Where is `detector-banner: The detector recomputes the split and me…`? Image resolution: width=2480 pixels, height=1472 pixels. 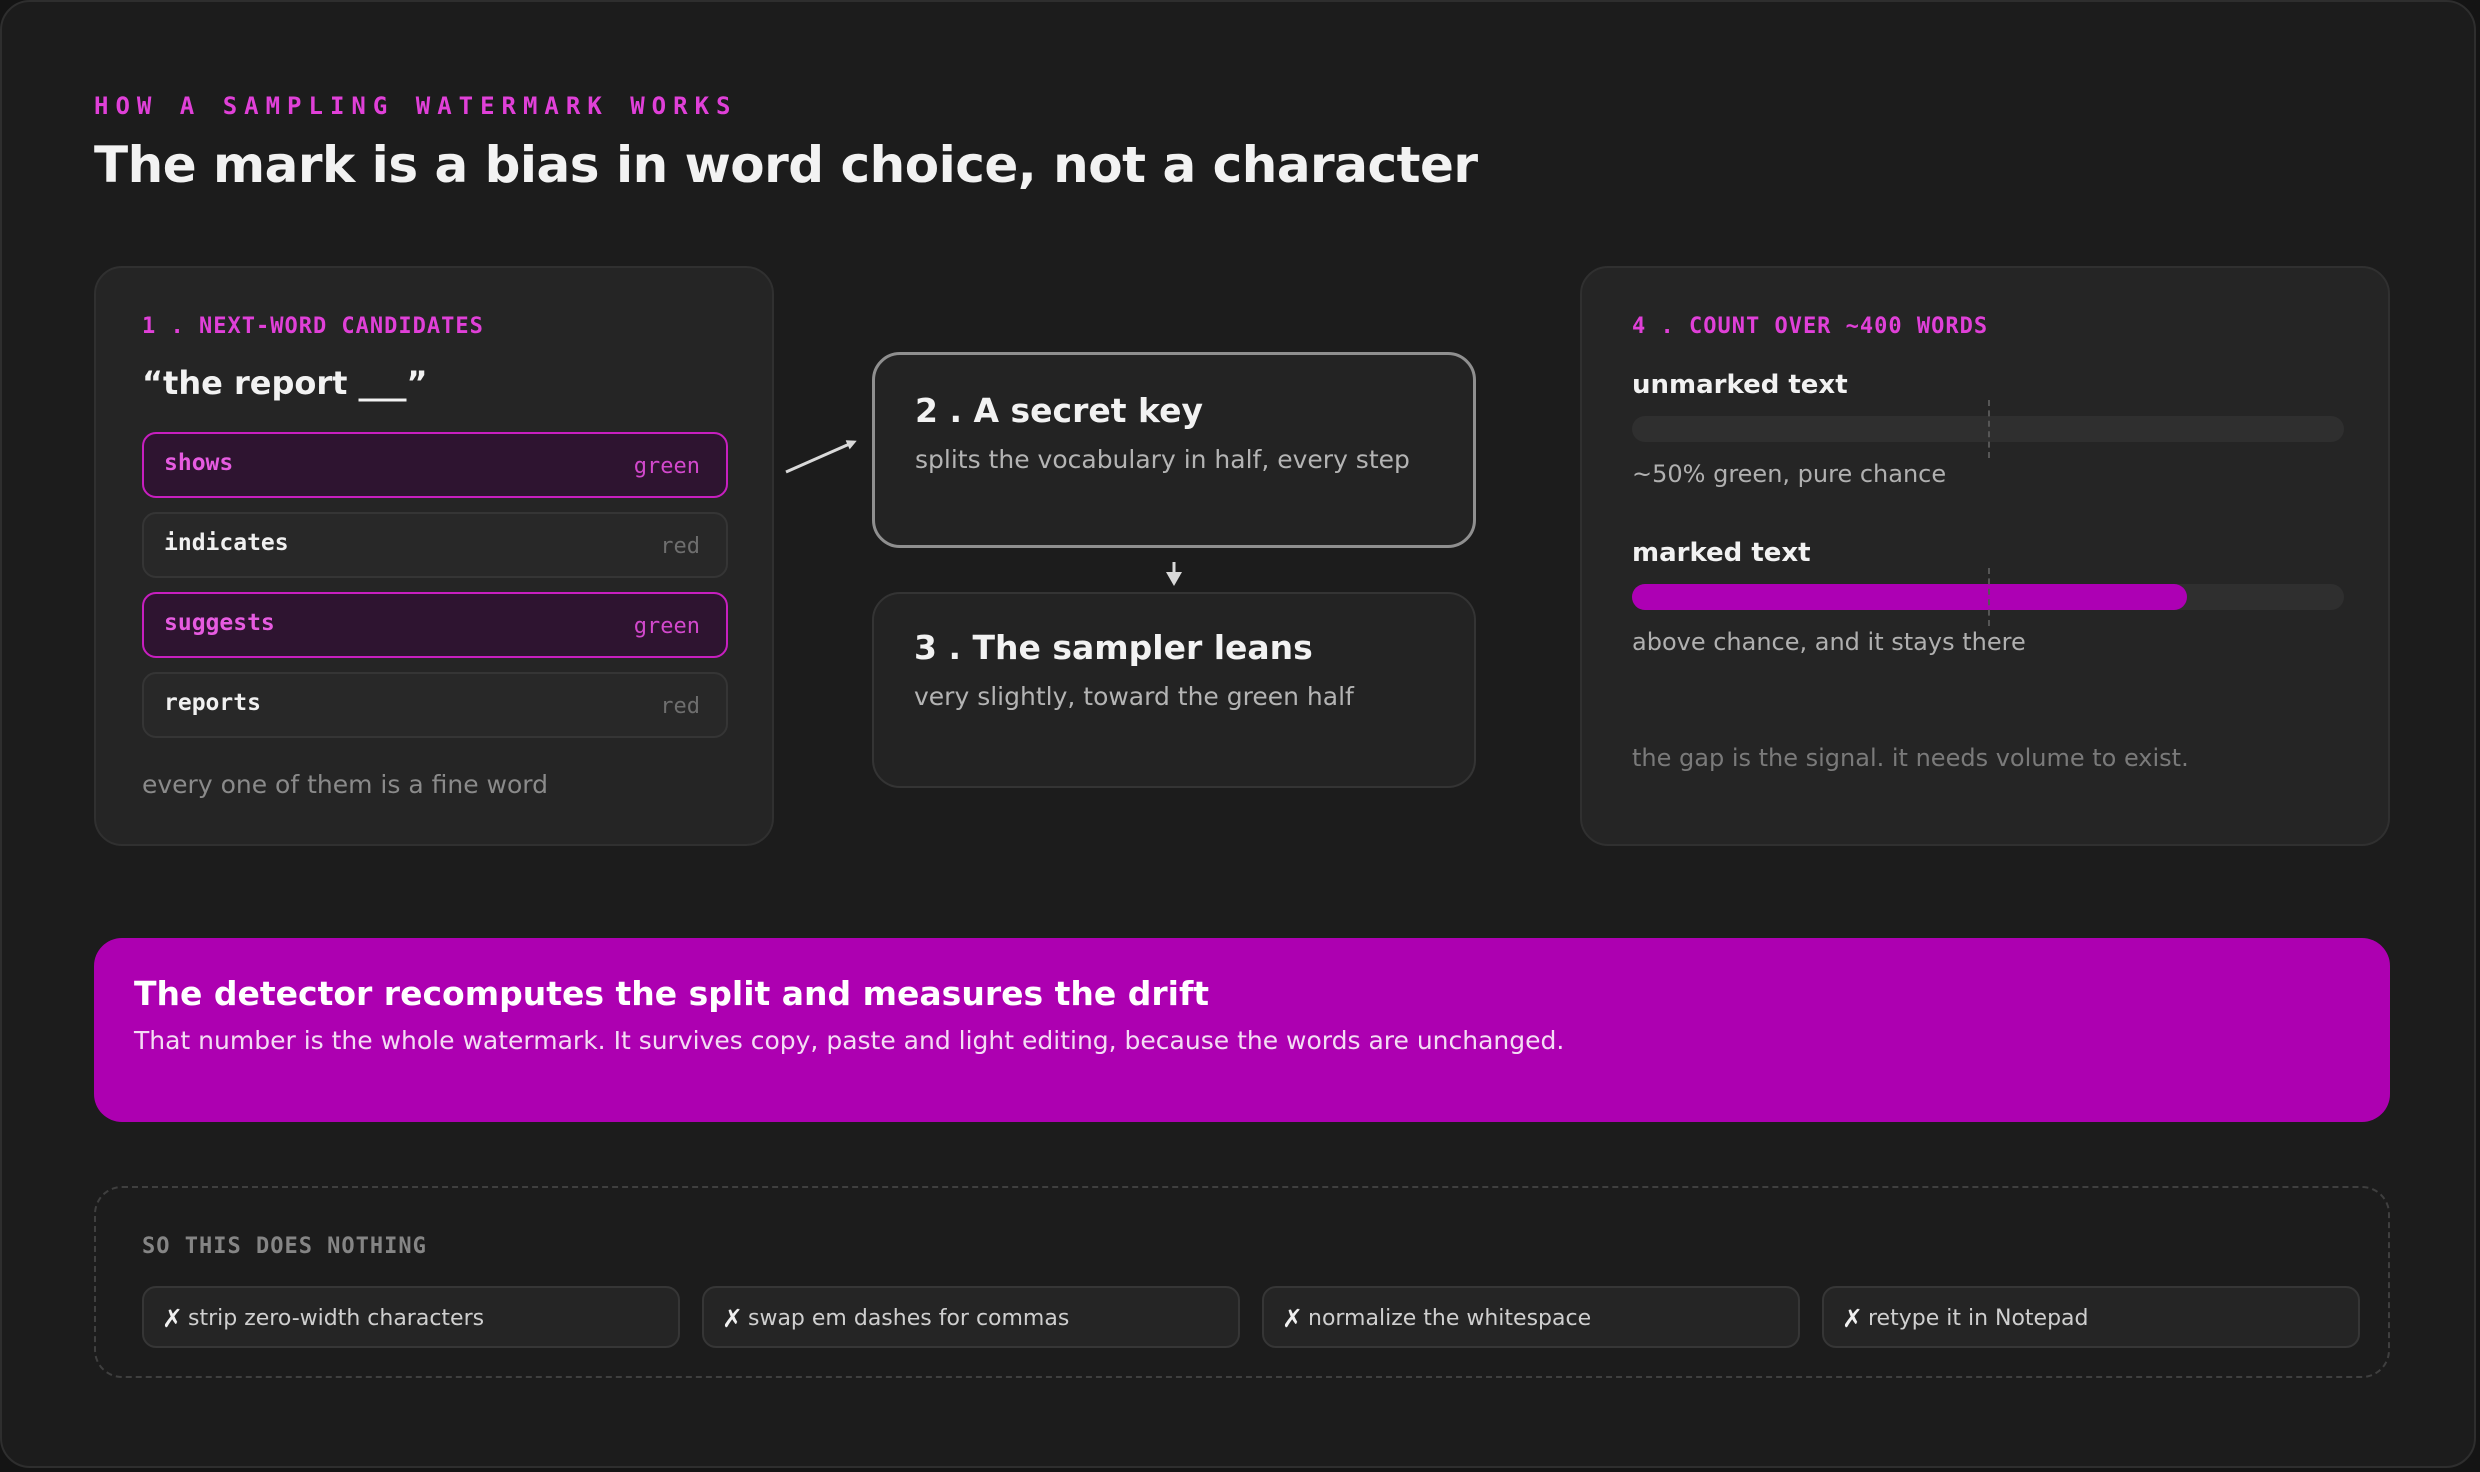 detector-banner: The detector recomputes the split and me… is located at coordinates (1242, 1030).